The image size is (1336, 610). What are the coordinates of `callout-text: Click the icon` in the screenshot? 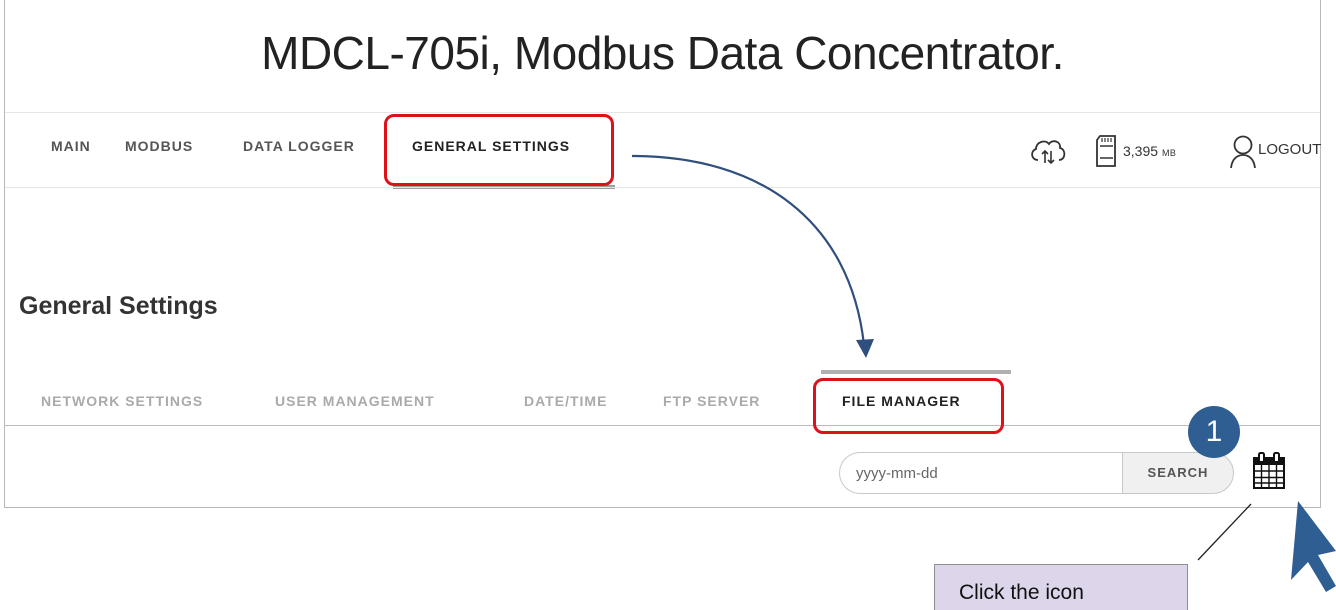 It's located at (1021, 592).